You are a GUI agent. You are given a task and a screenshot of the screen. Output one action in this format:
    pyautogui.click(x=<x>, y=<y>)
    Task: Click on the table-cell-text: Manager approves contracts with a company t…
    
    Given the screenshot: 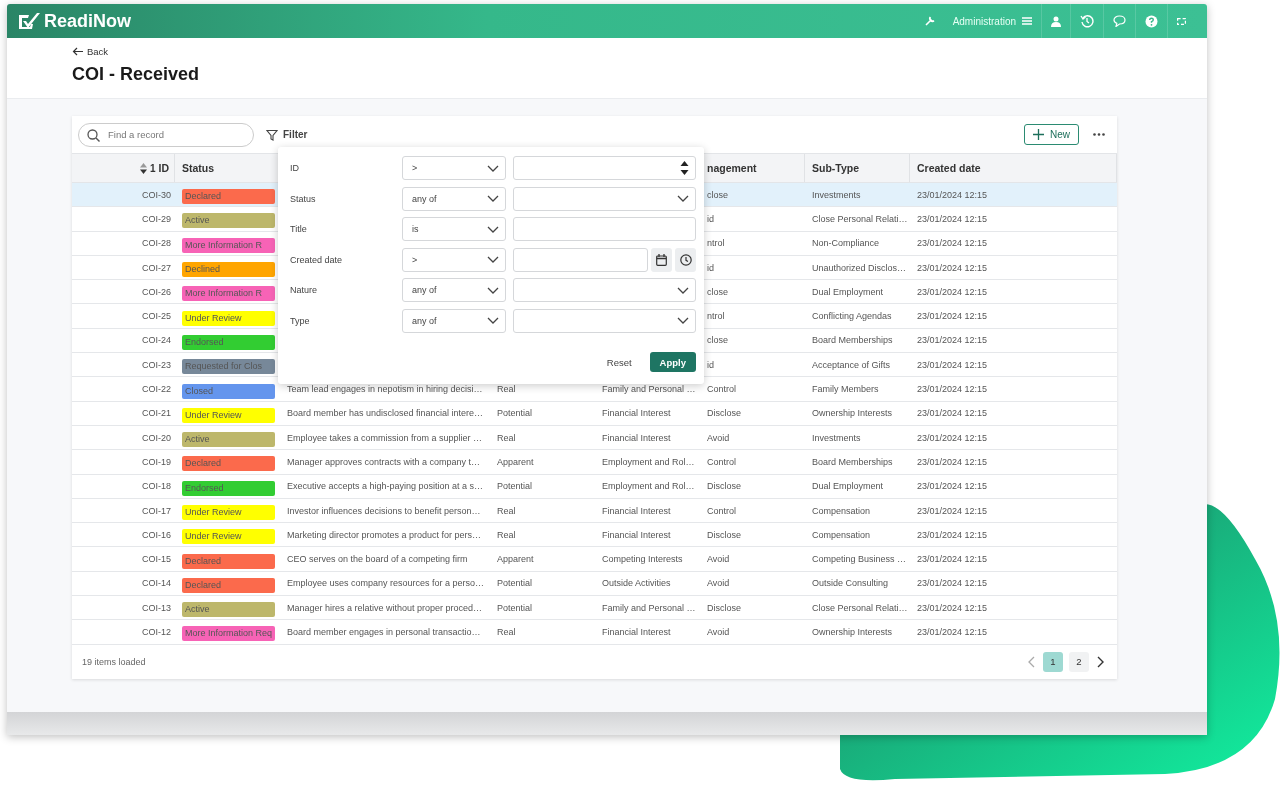 What is the action you would take?
    pyautogui.click(x=384, y=461)
    